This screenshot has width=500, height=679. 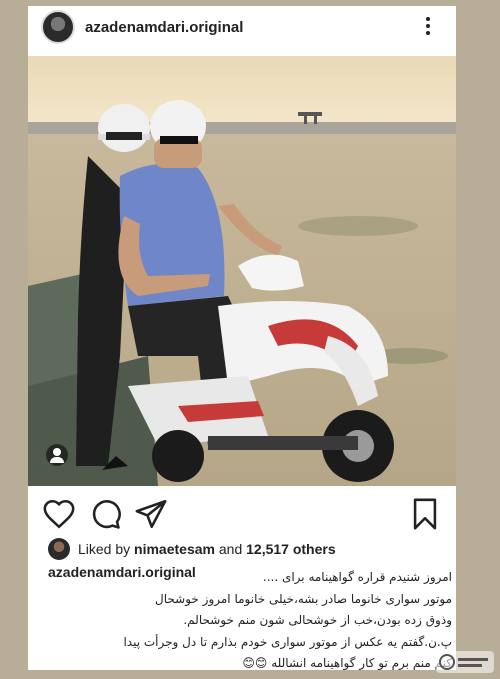 What do you see at coordinates (57, 455) in the screenshot?
I see `user-tag-icon` at bounding box center [57, 455].